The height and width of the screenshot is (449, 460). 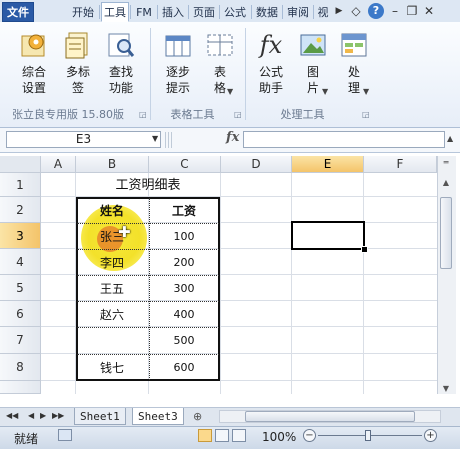 What do you see at coordinates (222, 435) in the screenshot?
I see `page-layout-view-icon` at bounding box center [222, 435].